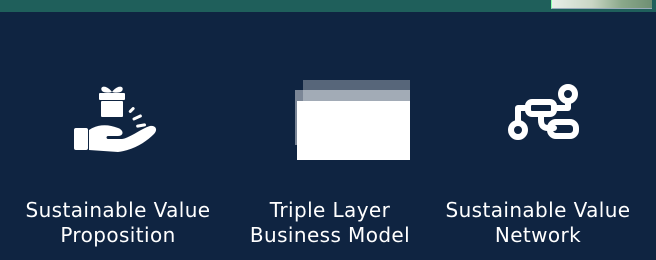 The height and width of the screenshot is (260, 656). Describe the element at coordinates (115, 119) in the screenshot. I see `gift-in-hand-icon` at that location.